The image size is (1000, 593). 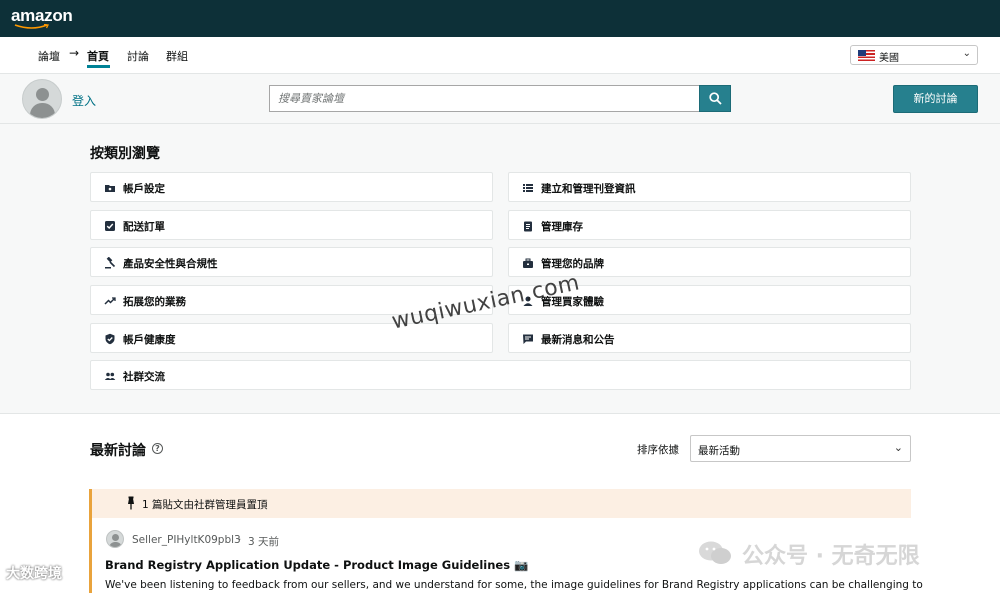 I want to click on check-box-icon, so click(x=110, y=226).